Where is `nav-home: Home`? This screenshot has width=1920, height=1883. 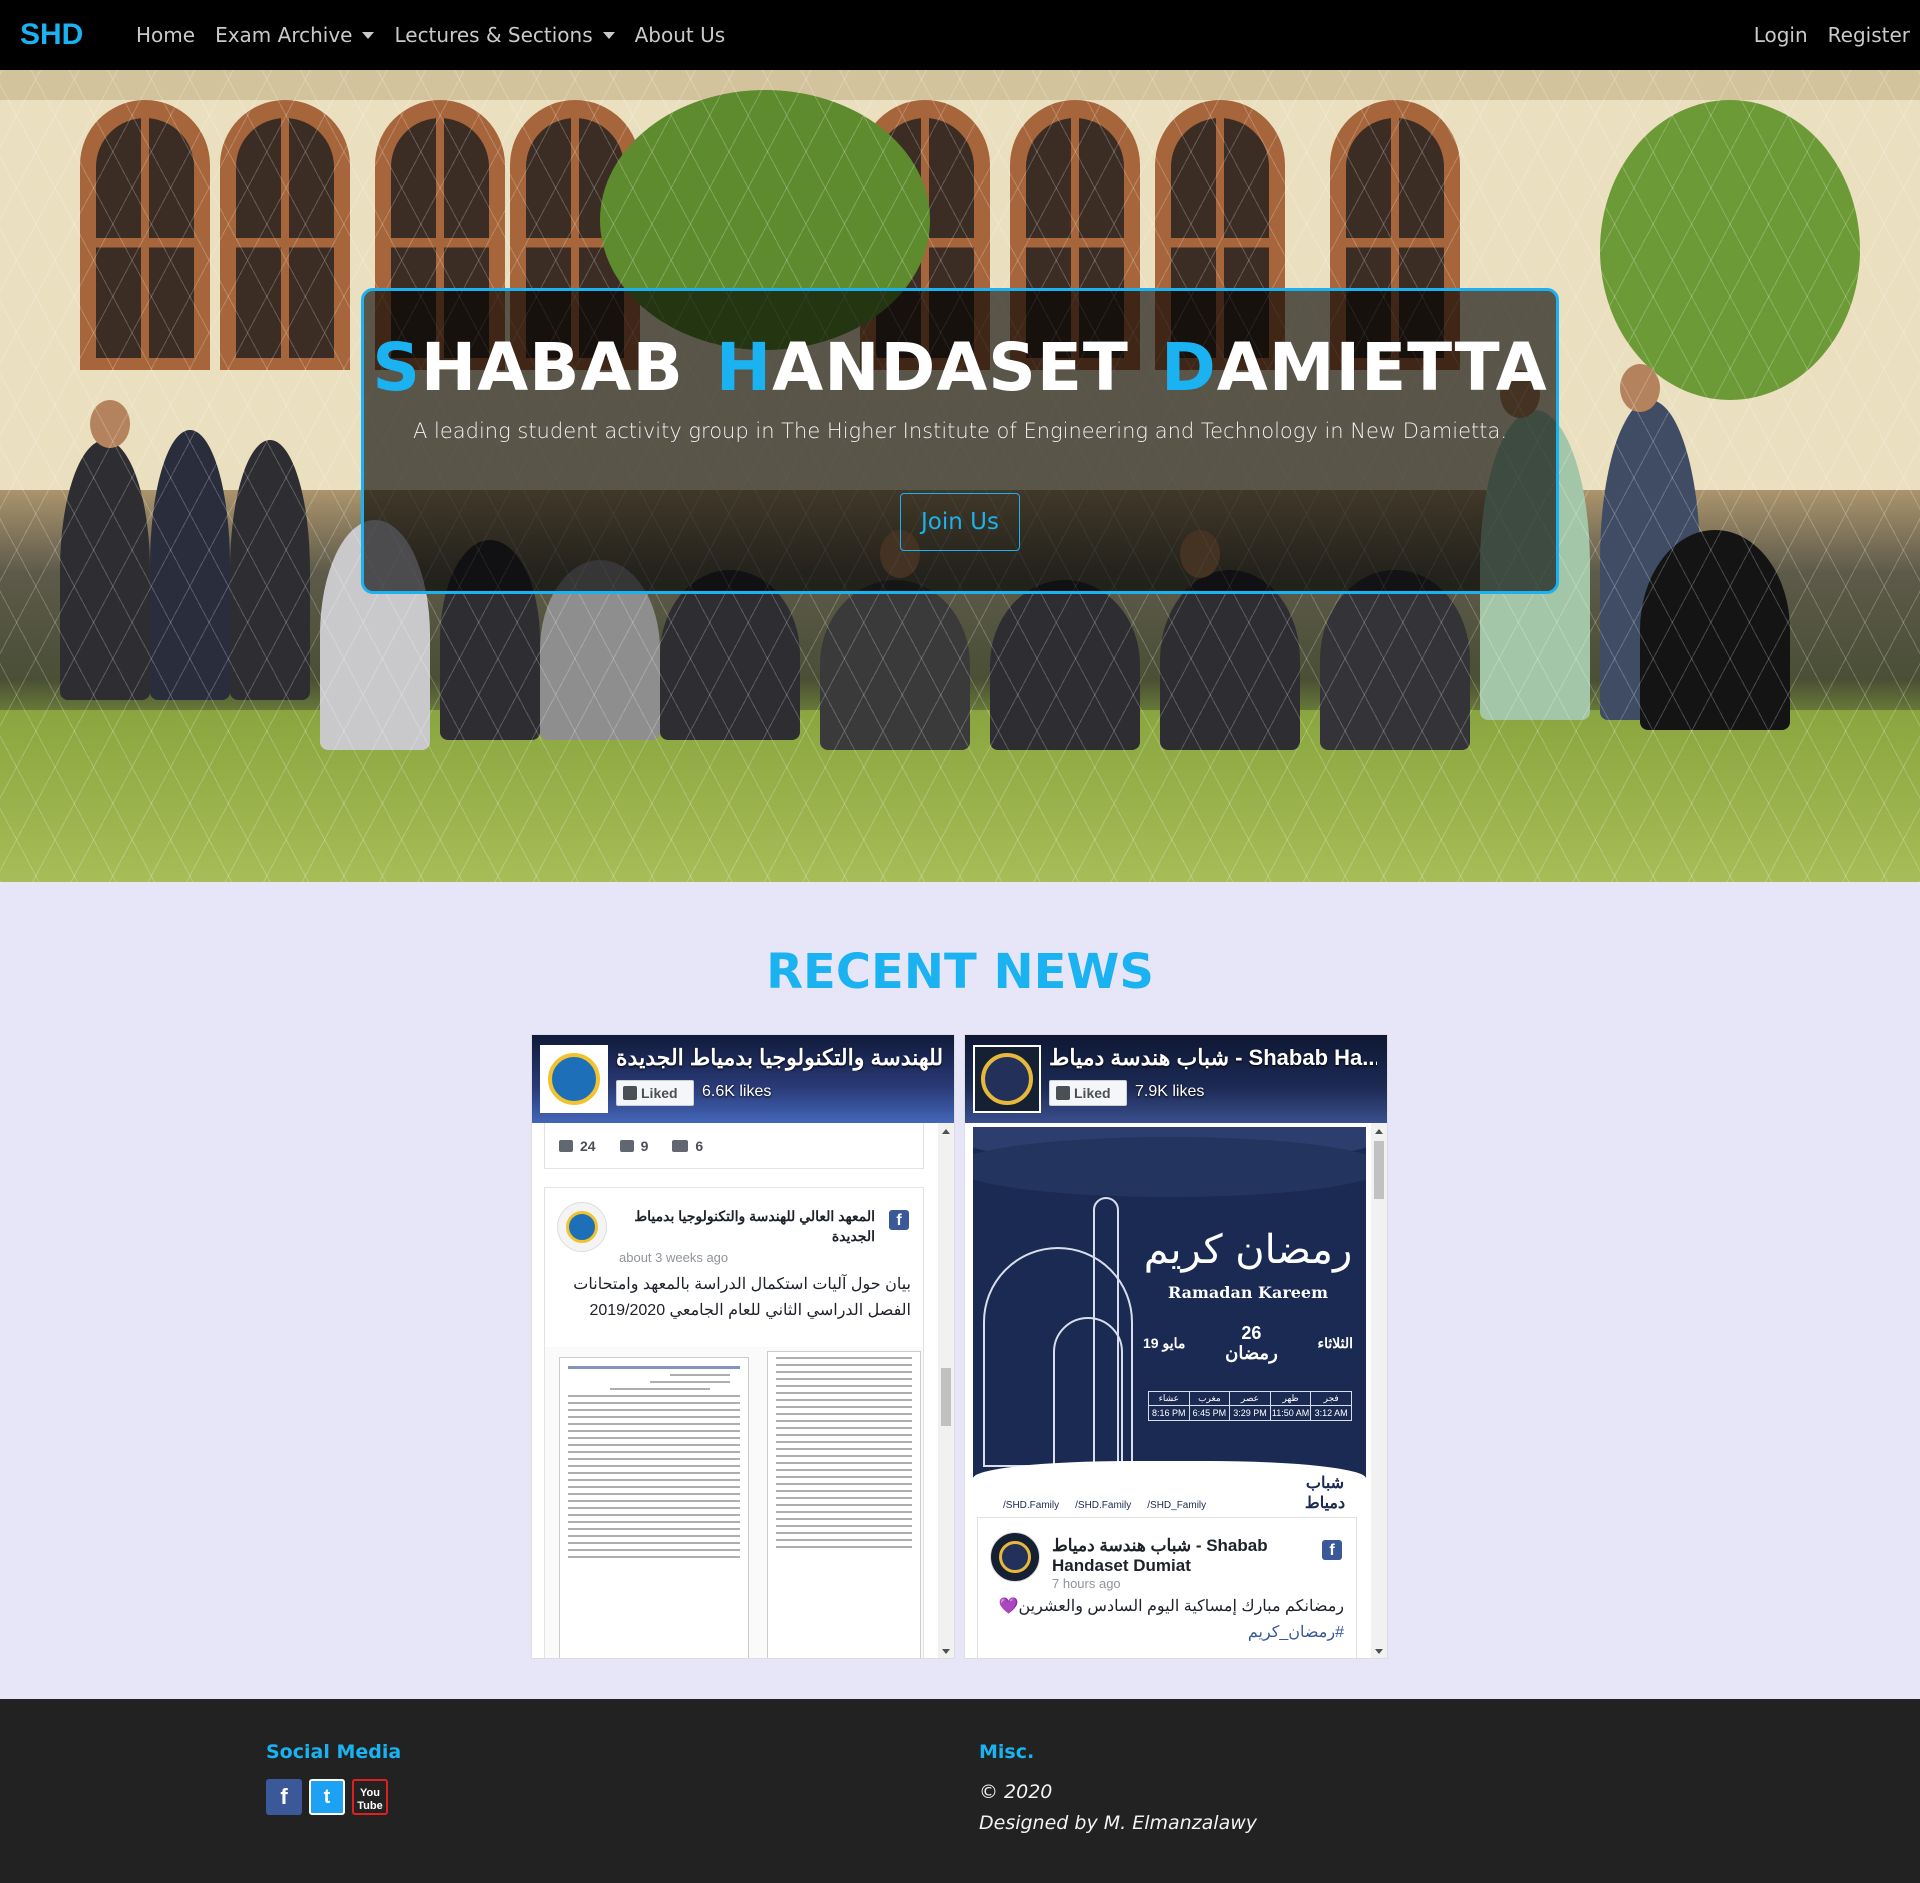
nav-home: Home is located at coordinates (165, 35).